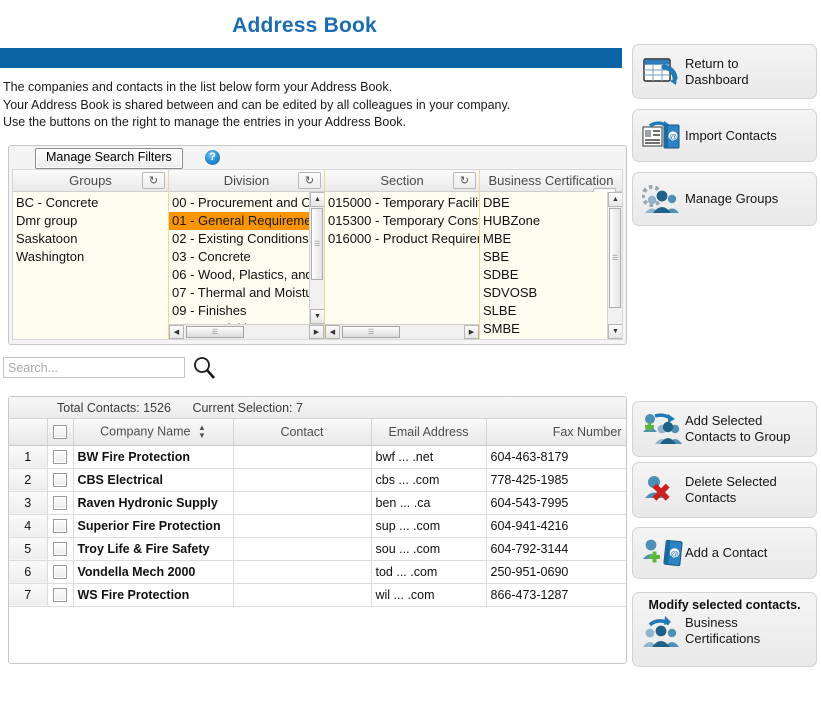  I want to click on refresh-icon-section: ↻, so click(464, 180).